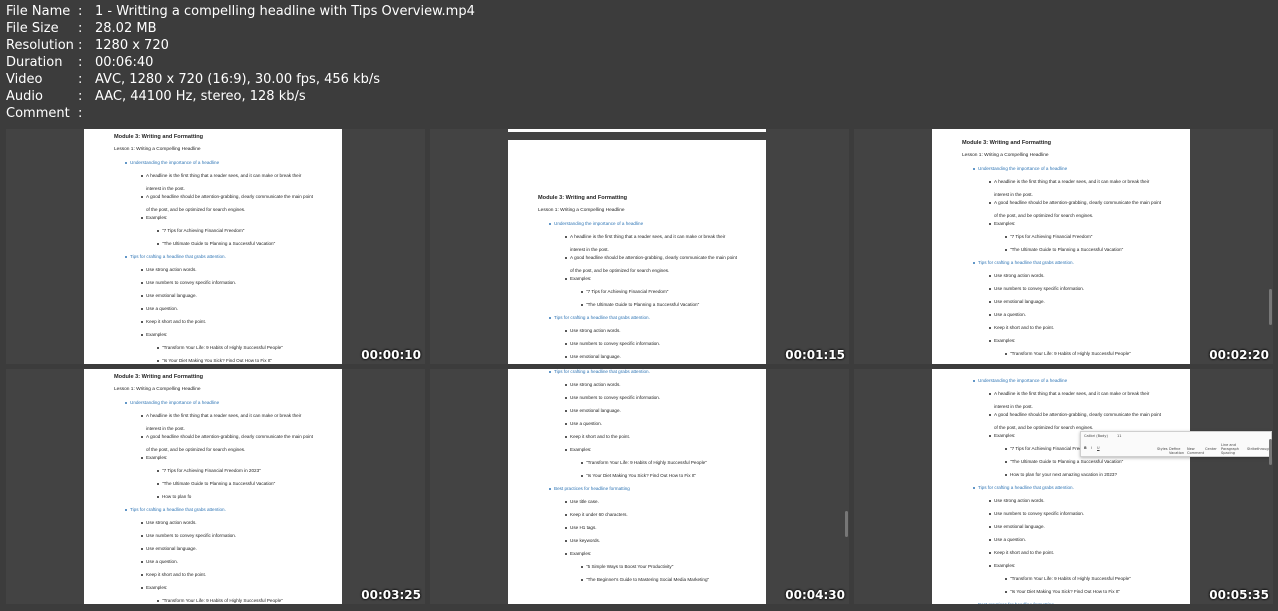 The width and height of the screenshot is (1278, 611). What do you see at coordinates (652, 531) in the screenshot?
I see `document-line: Use H1 tags.` at bounding box center [652, 531].